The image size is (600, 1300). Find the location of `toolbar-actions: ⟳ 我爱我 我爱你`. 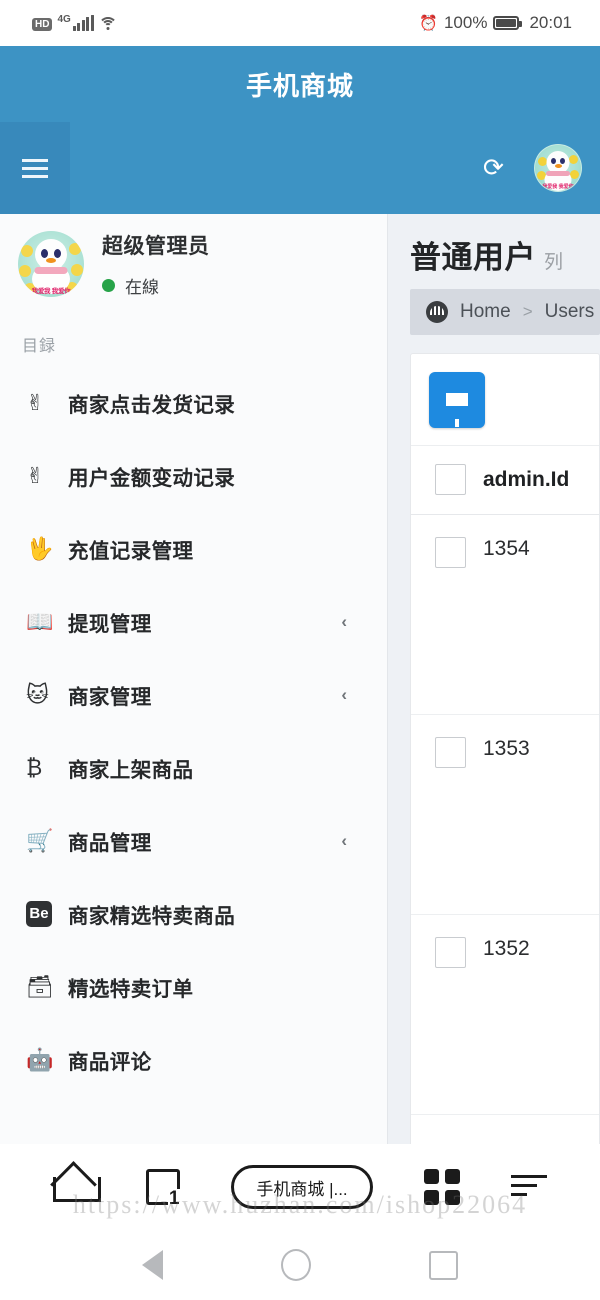

toolbar-actions: ⟳ 我爱我 我爱你 is located at coordinates (532, 168).